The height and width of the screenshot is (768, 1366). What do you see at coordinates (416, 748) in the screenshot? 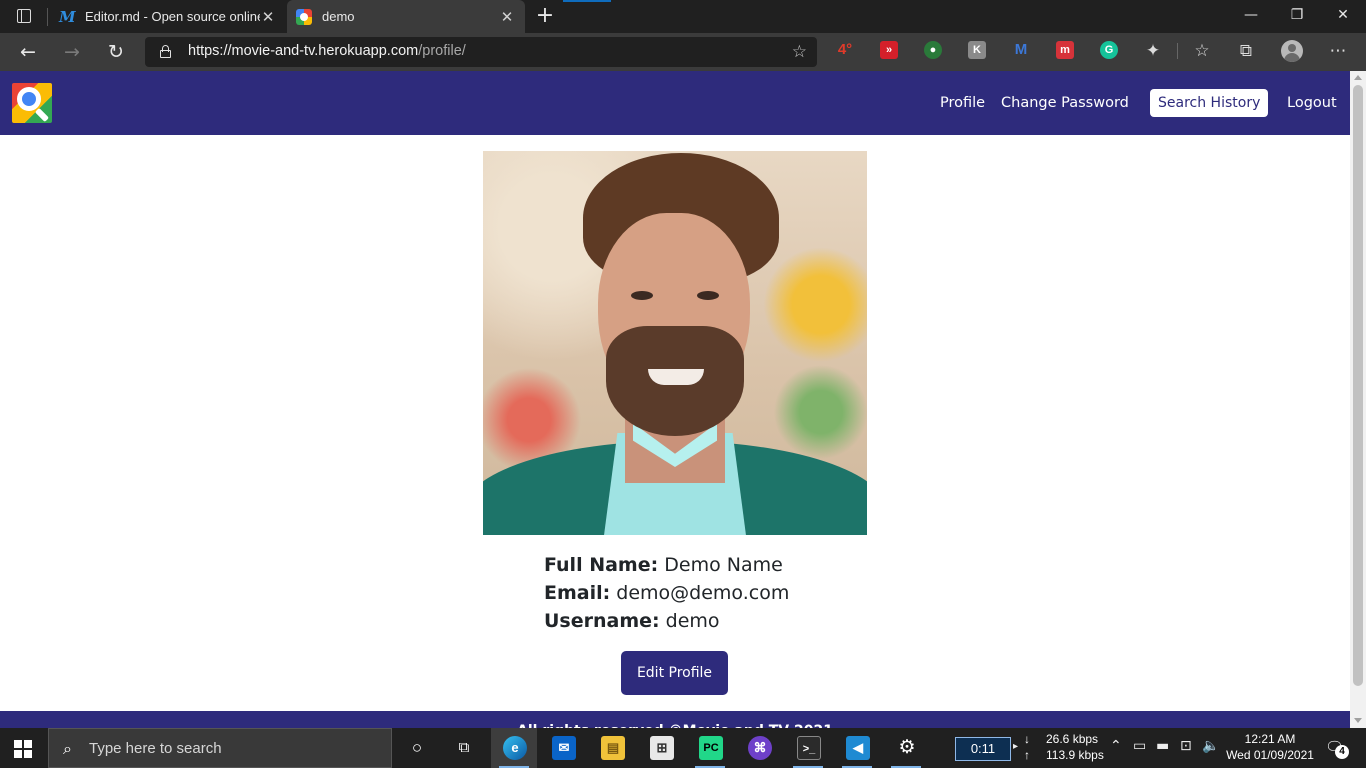
I see `cortana-icon: ○` at bounding box center [416, 748].